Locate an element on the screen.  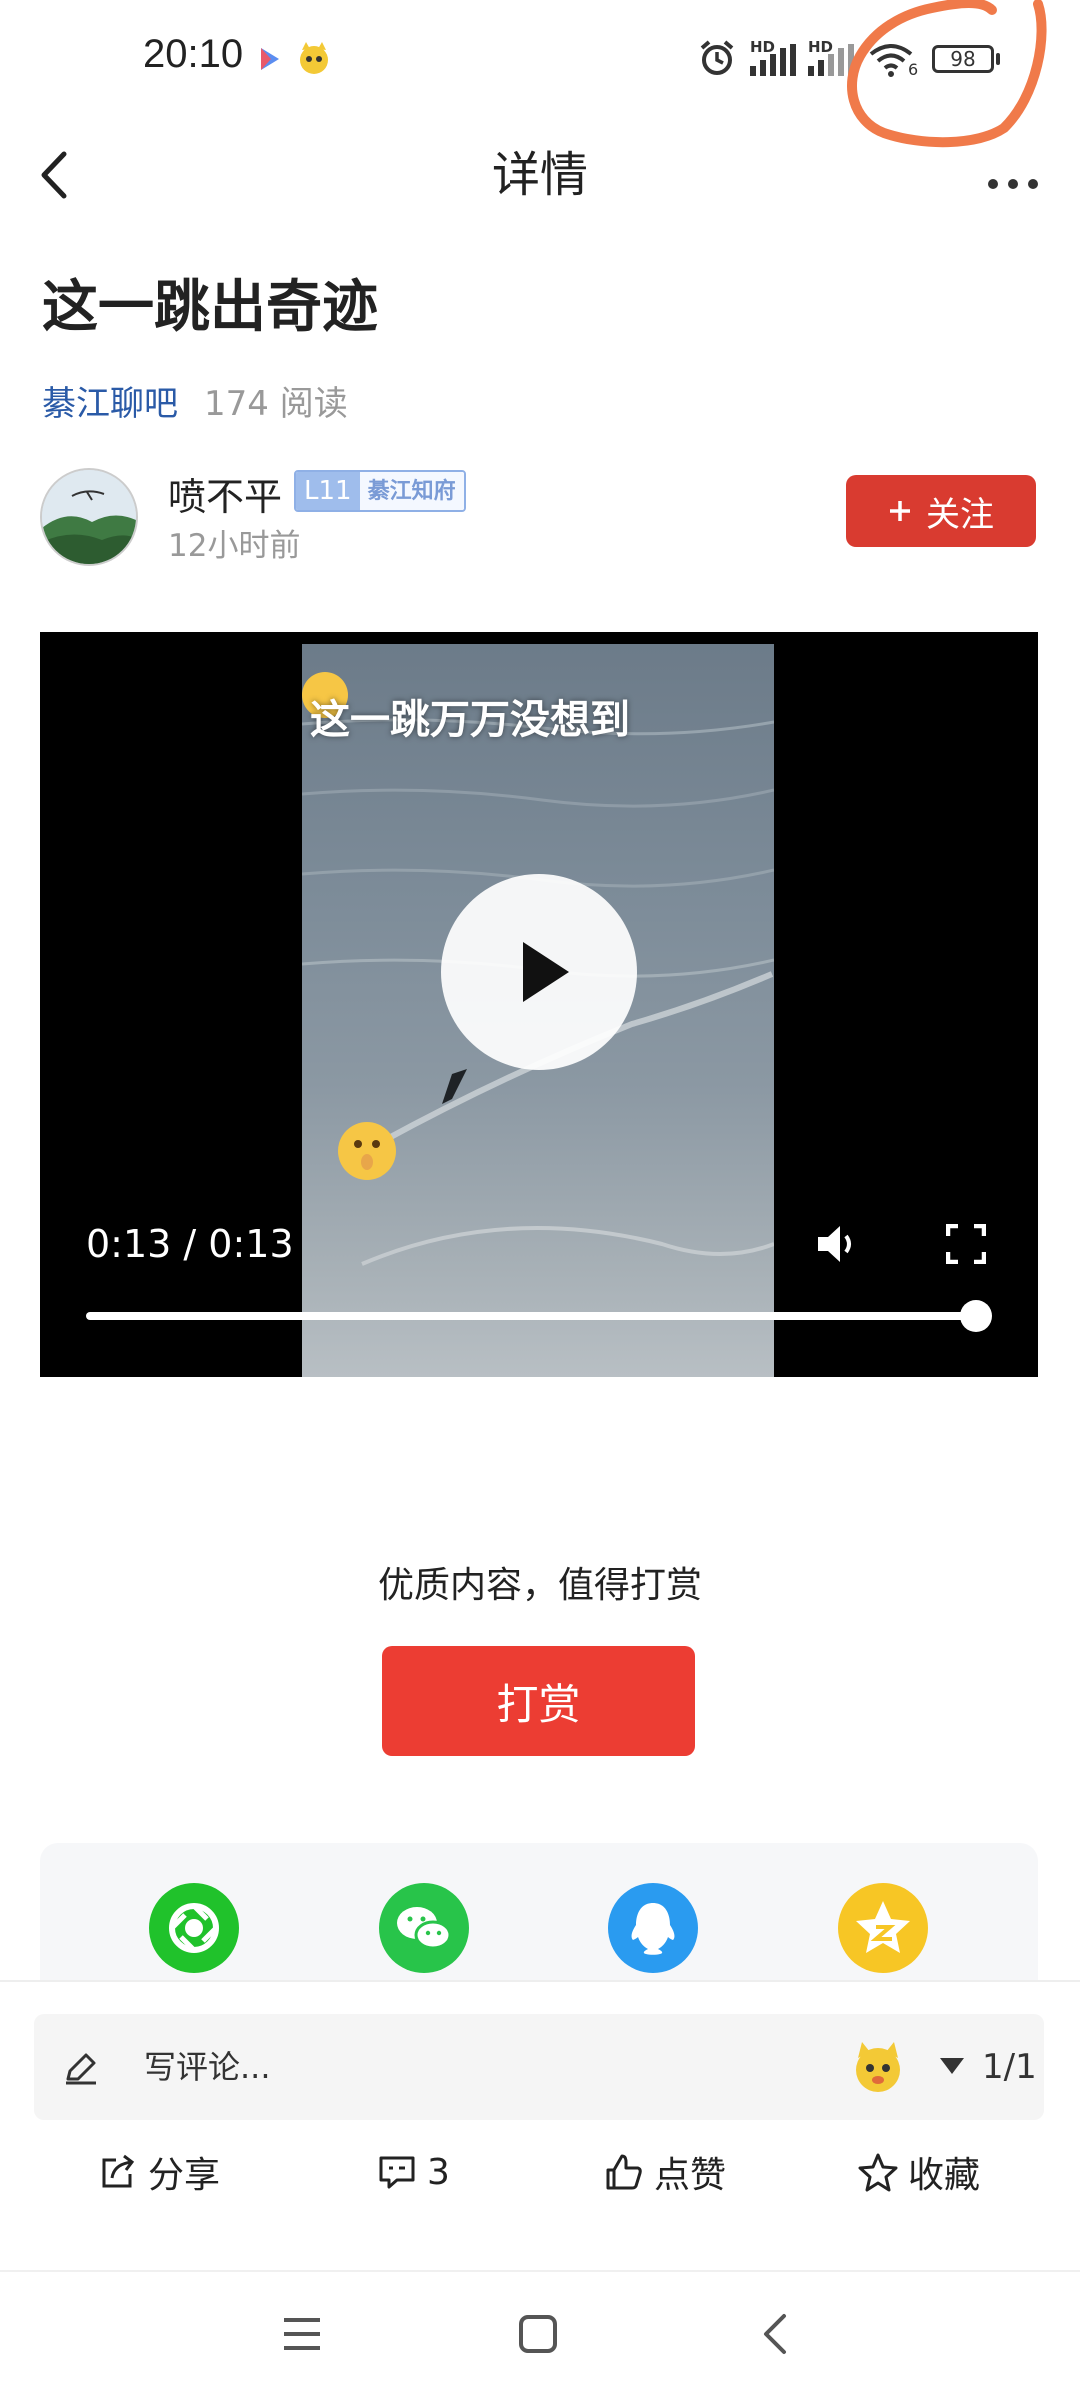
thumbs-up-icon is located at coordinates (624, 2172).